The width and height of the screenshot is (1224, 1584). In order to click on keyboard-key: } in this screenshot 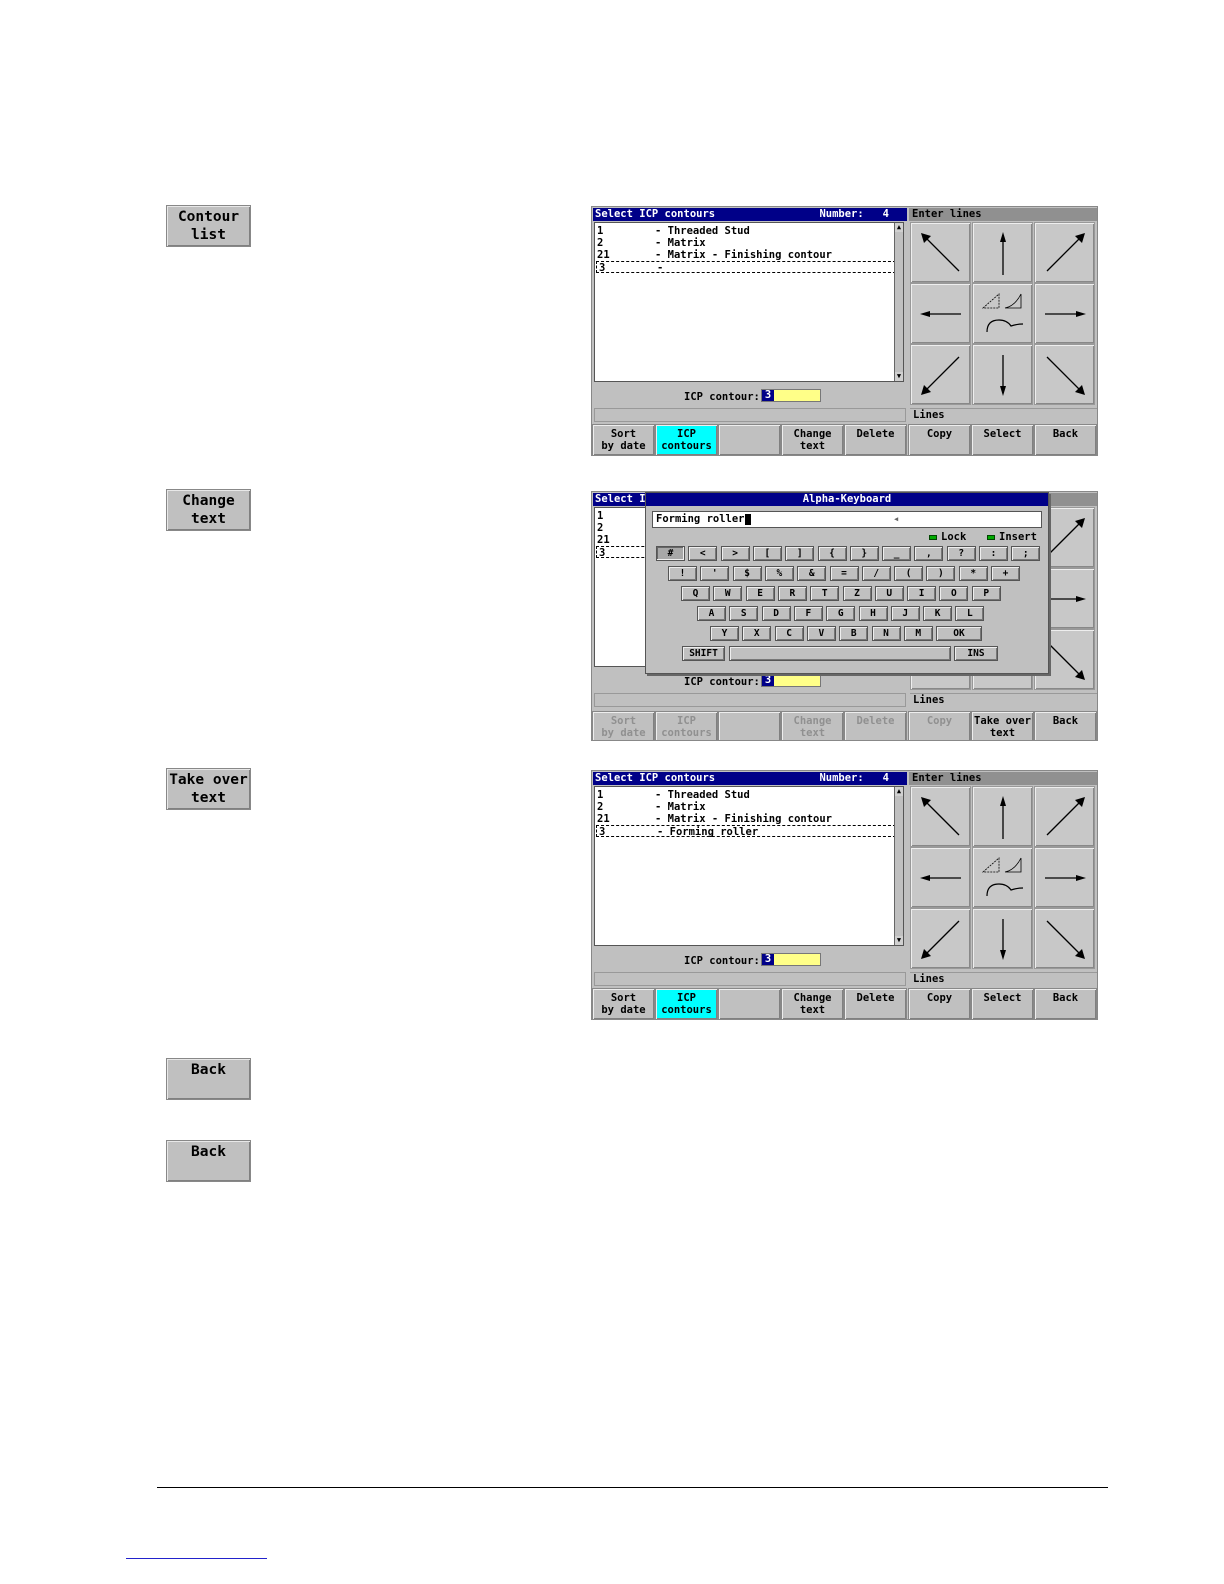, I will do `click(864, 553)`.